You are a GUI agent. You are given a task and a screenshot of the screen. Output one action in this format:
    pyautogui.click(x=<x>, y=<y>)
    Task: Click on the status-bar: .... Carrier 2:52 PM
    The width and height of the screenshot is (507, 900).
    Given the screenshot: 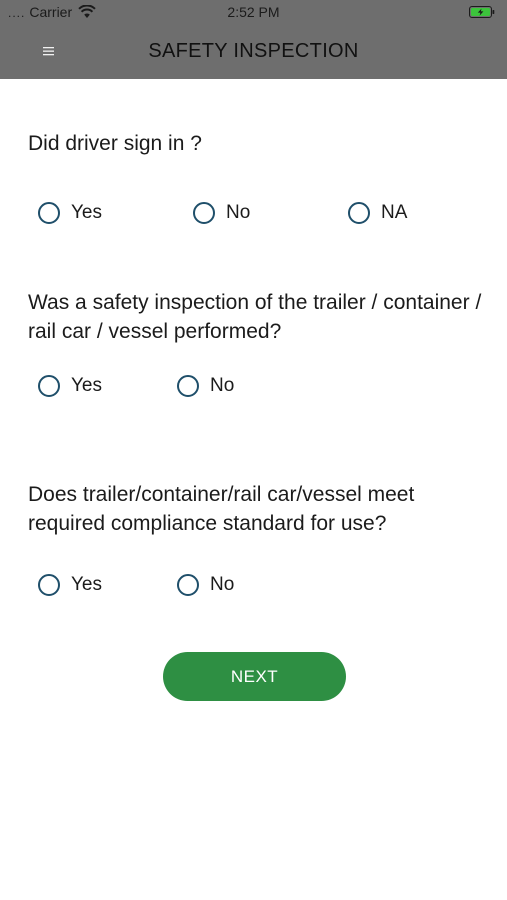 What is the action you would take?
    pyautogui.click(x=253, y=13)
    